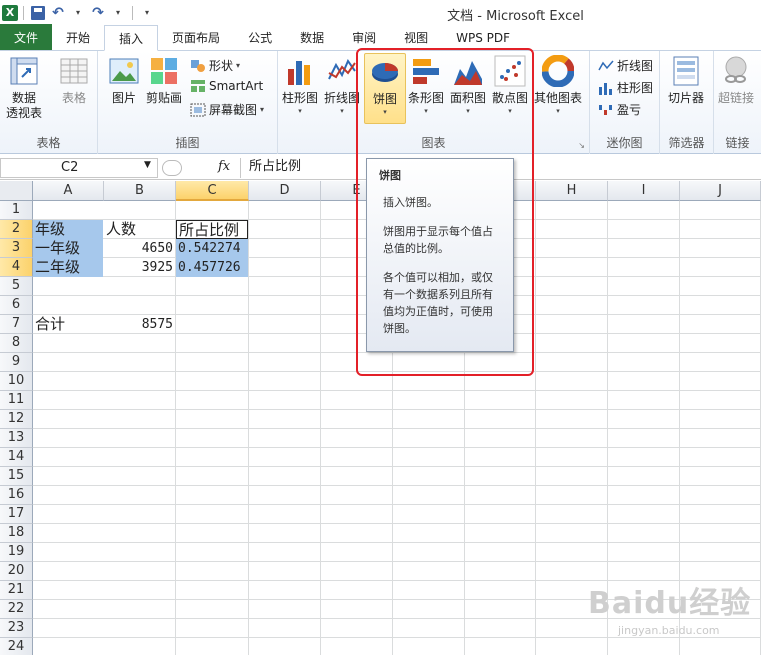  I want to click on column-header-d: D, so click(285, 191).